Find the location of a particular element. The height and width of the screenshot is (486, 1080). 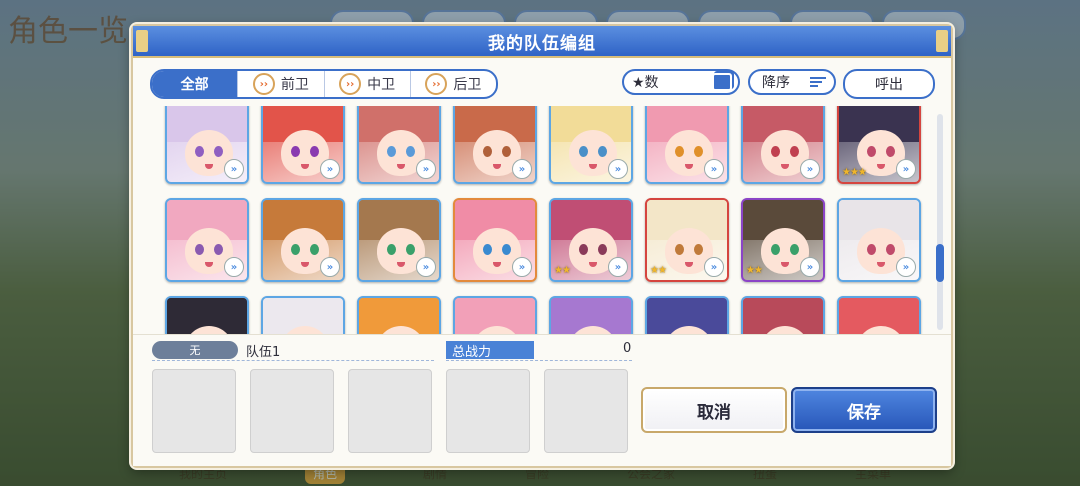

sort-field-button: ★数 is located at coordinates (681, 82).